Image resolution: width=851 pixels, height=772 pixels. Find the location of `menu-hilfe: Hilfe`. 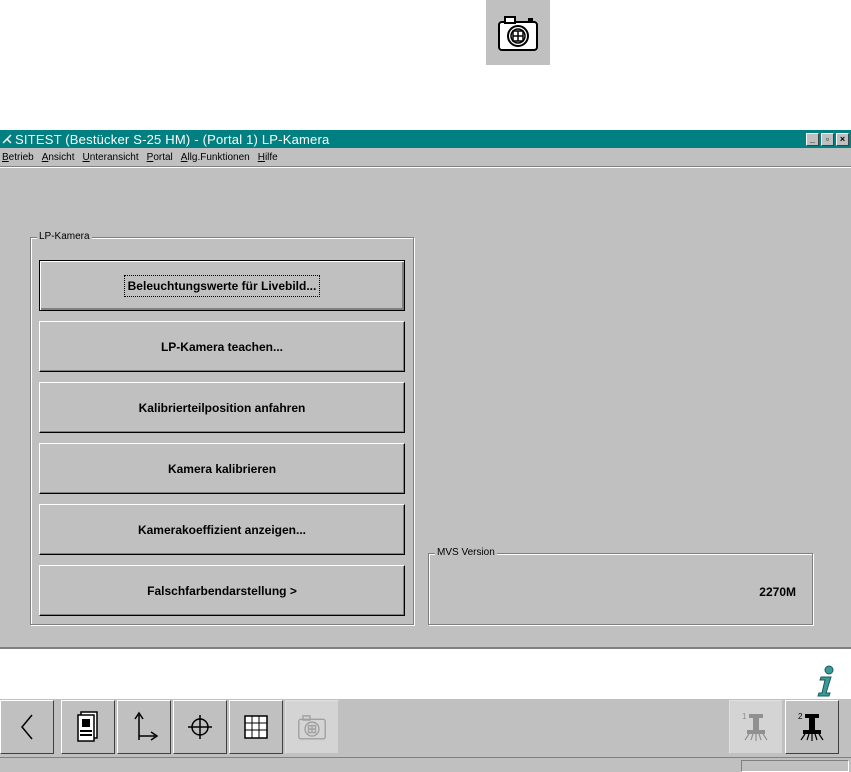

menu-hilfe: Hilfe is located at coordinates (268, 157).